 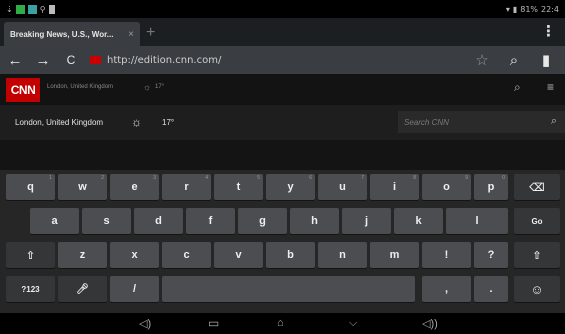 I want to click on key-label: r, so click(x=186, y=187).